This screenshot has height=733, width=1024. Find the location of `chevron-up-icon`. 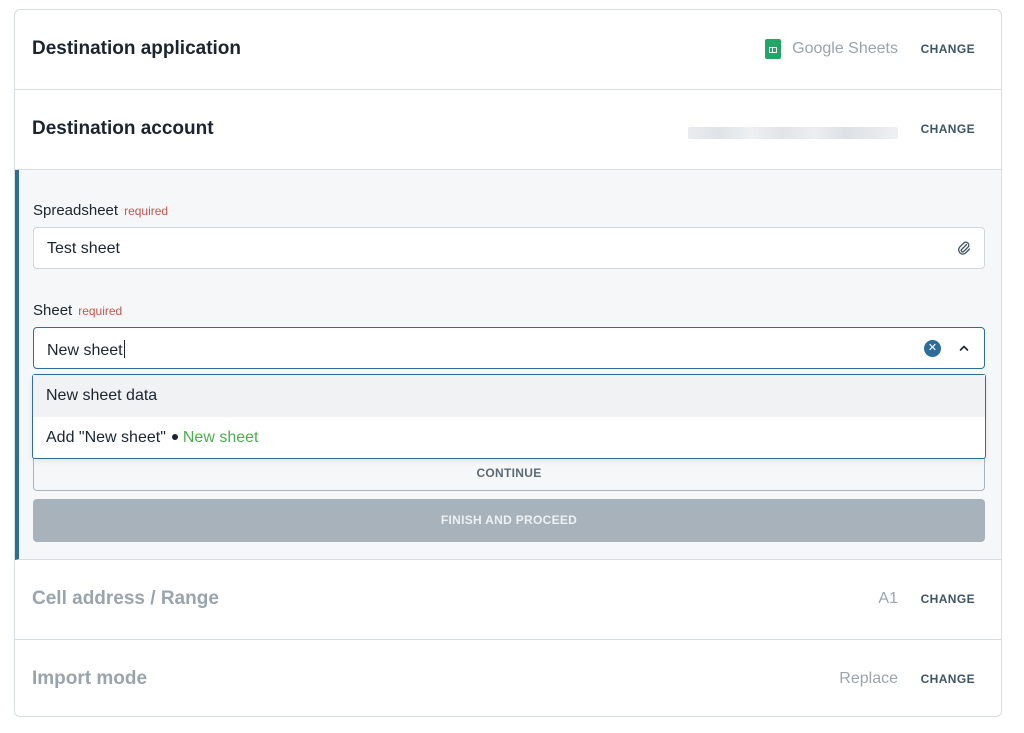

chevron-up-icon is located at coordinates (964, 348).